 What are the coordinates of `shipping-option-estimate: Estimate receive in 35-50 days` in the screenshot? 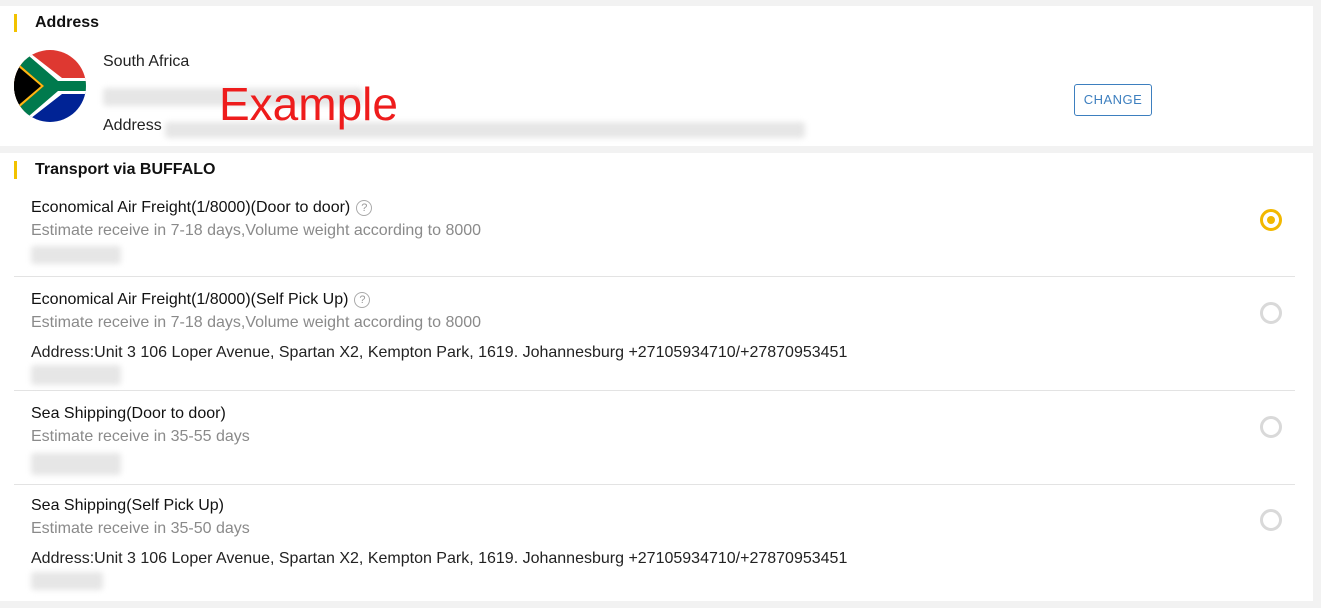 It's located at (140, 528).